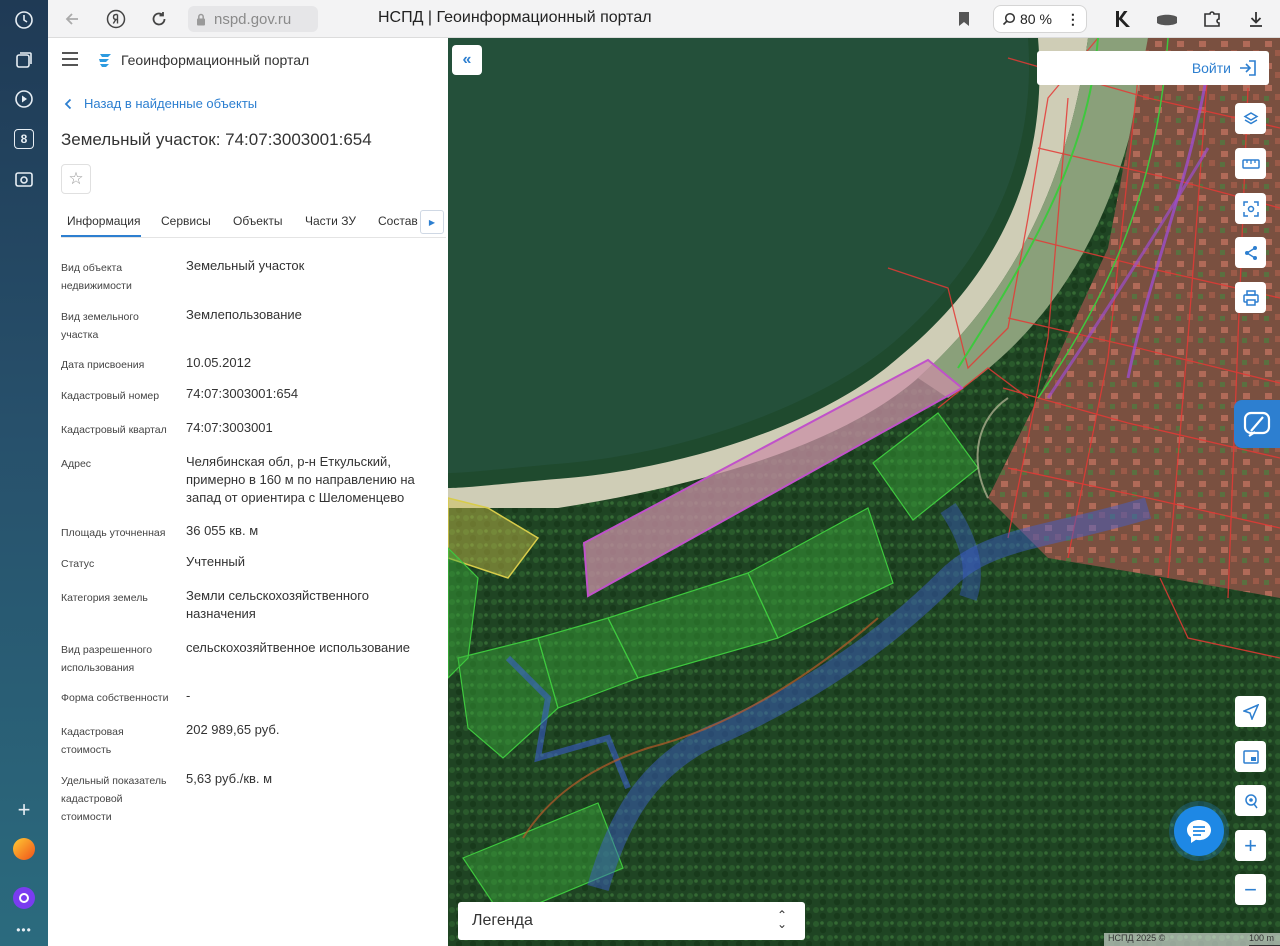 The width and height of the screenshot is (1280, 946). I want to click on menu-icon, so click(70, 59).